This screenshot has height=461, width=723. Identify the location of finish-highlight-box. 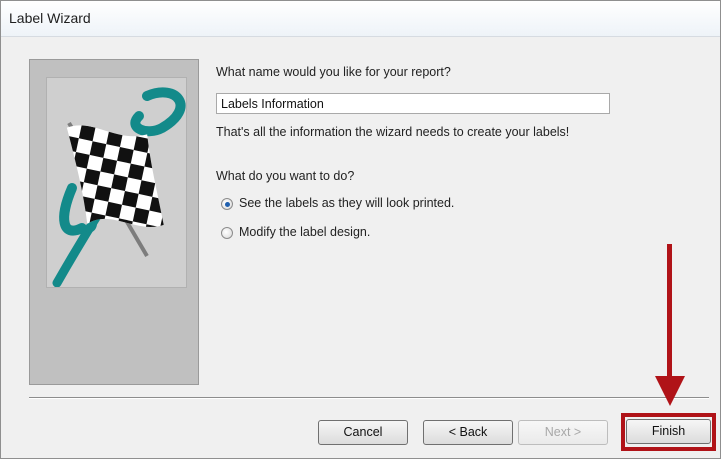
(668, 432).